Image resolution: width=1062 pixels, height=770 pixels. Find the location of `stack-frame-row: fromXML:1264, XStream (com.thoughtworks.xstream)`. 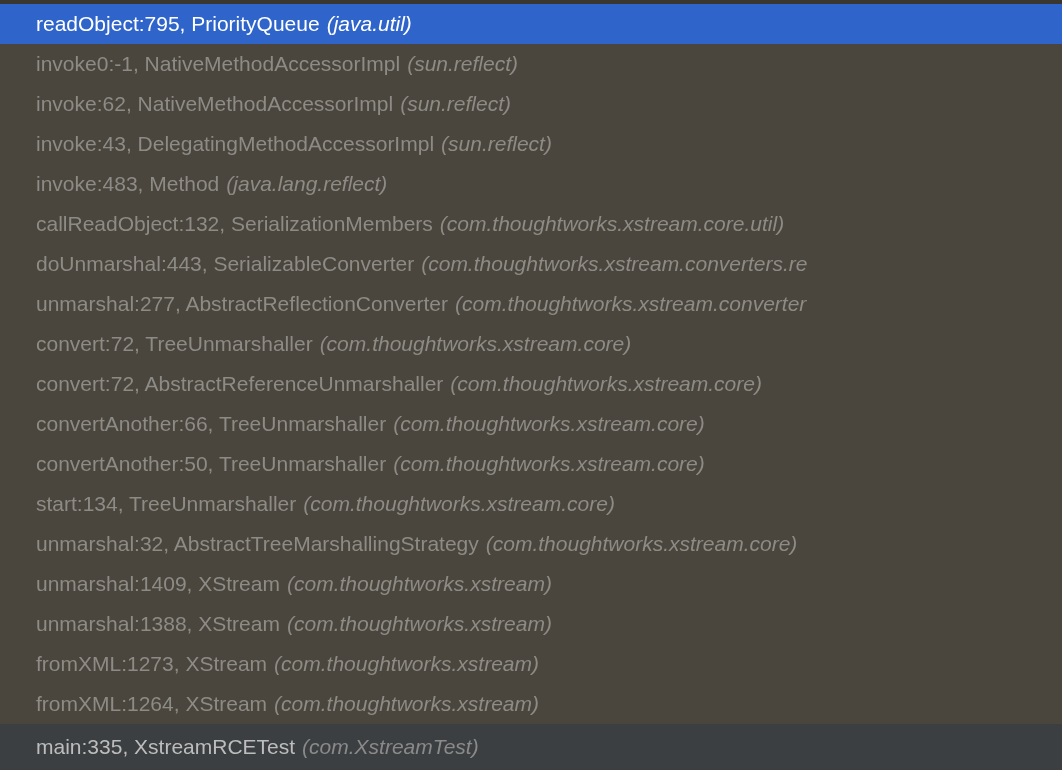

stack-frame-row: fromXML:1264, XStream (com.thoughtworks.xstream) is located at coordinates (531, 704).